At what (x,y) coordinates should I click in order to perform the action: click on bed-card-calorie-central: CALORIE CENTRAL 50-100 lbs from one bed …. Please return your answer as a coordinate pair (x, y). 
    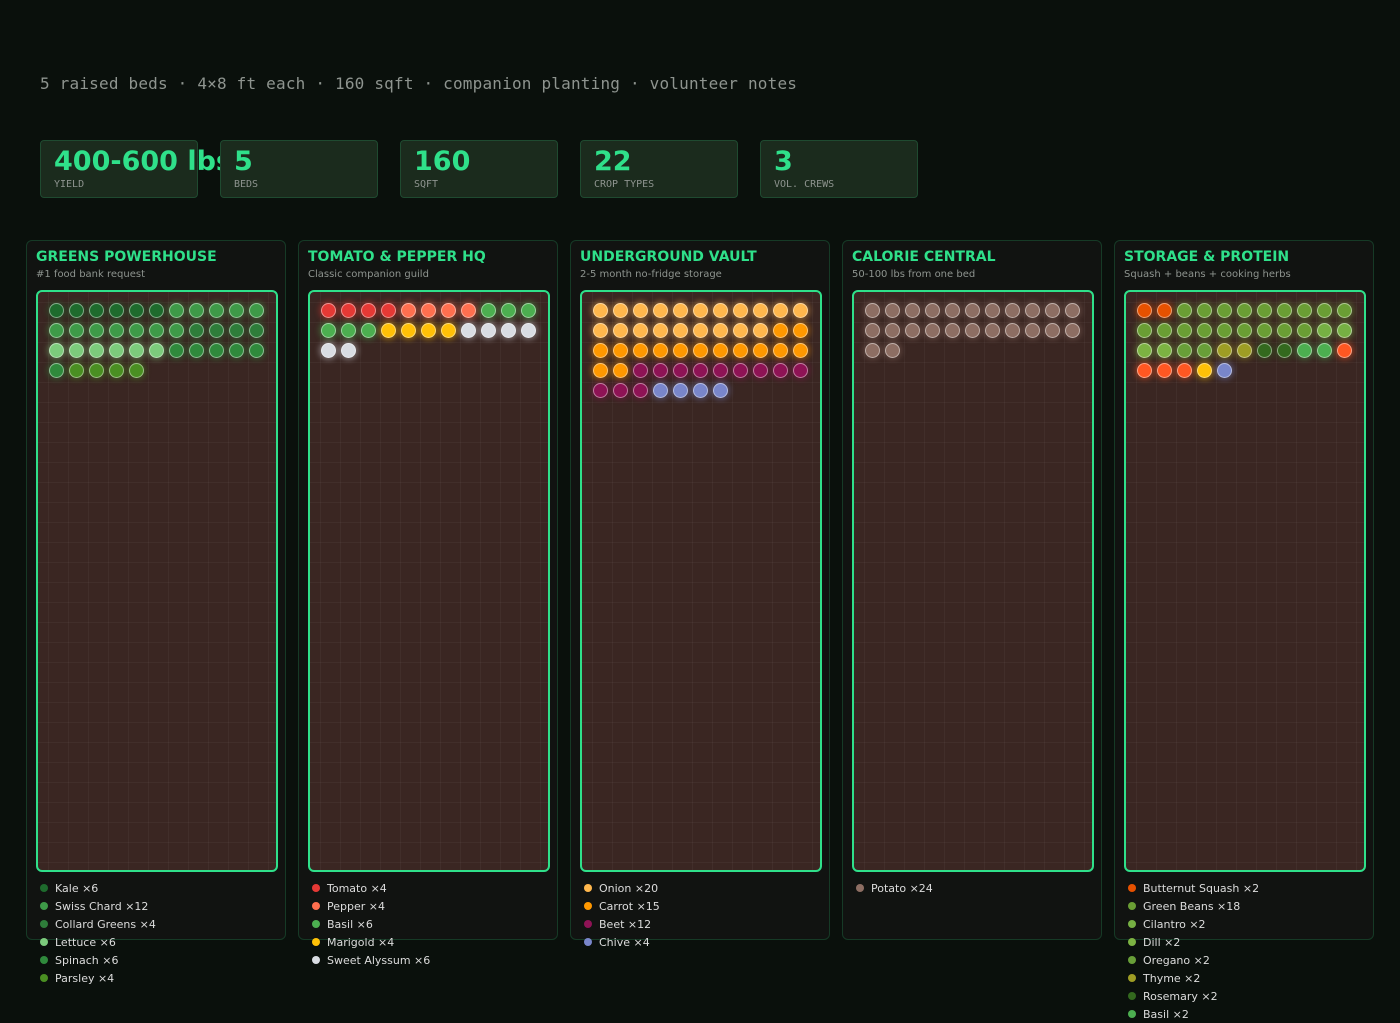
    Looking at the image, I should click on (972, 590).